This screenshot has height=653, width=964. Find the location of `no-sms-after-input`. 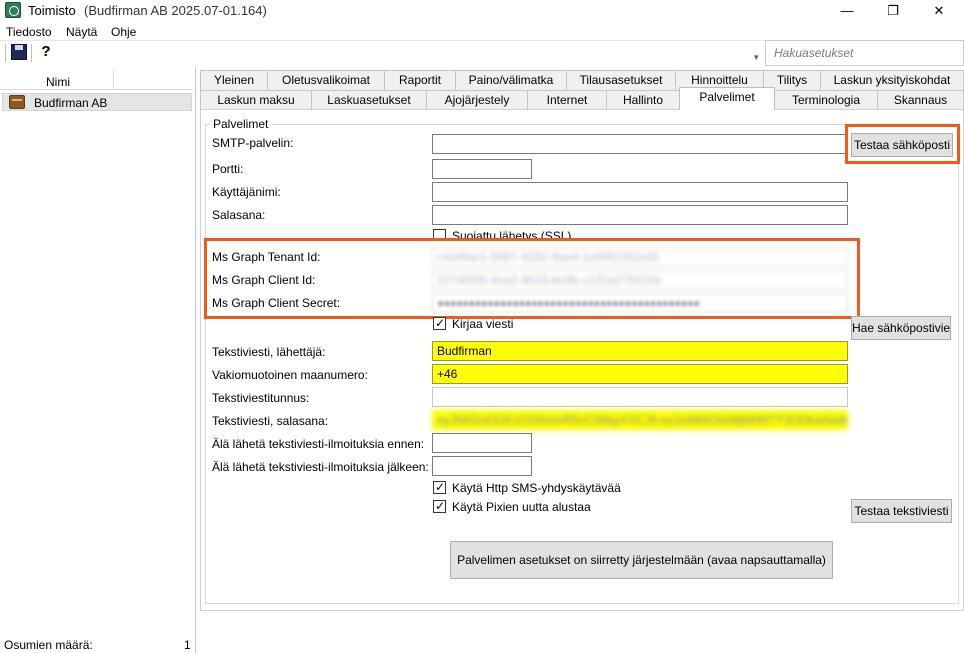

no-sms-after-input is located at coordinates (482, 466).